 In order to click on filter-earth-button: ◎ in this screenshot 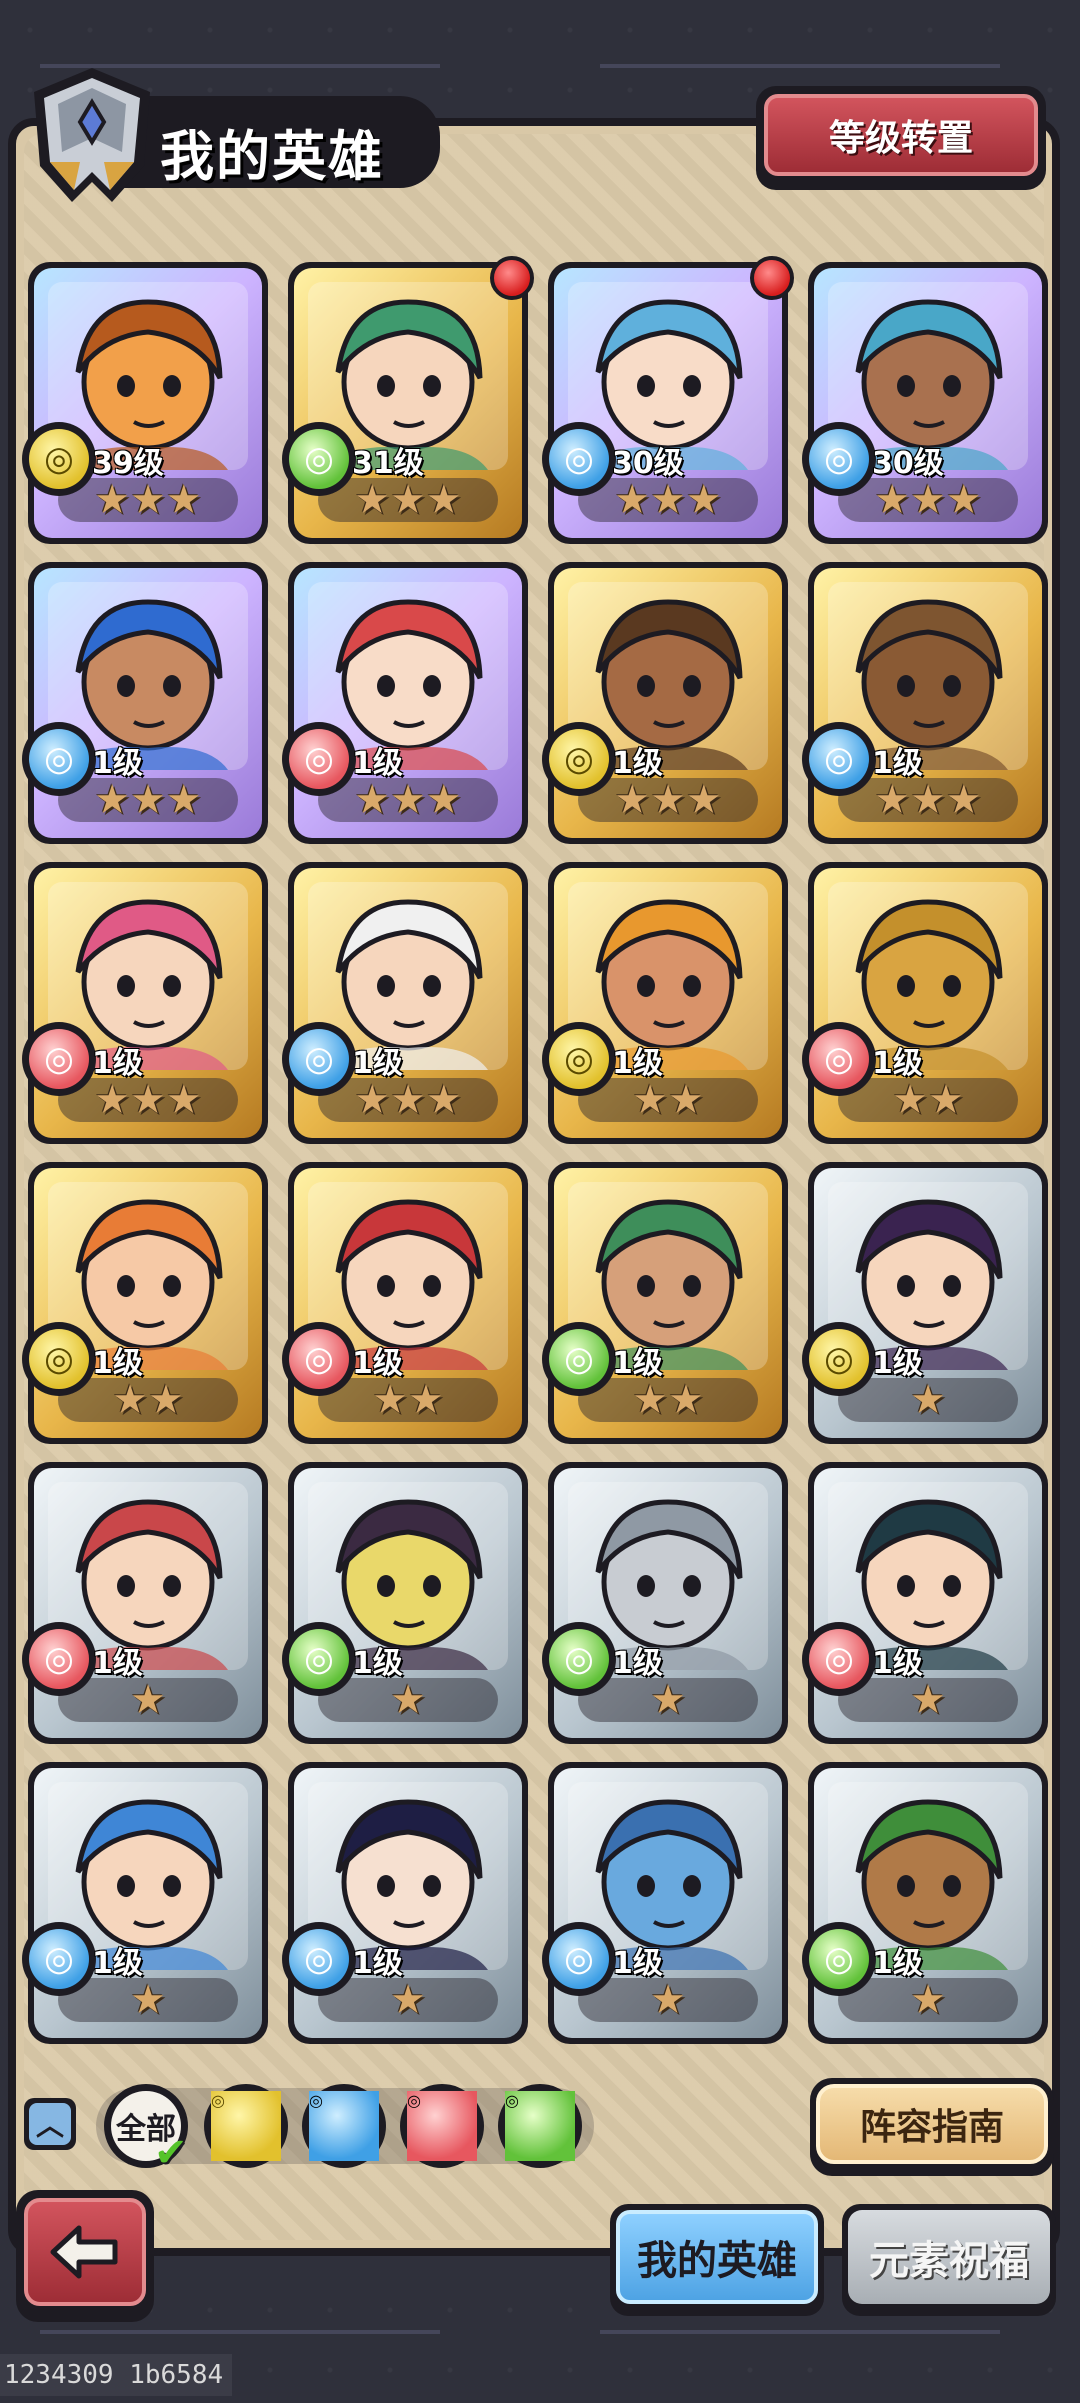, I will do `click(246, 2126)`.